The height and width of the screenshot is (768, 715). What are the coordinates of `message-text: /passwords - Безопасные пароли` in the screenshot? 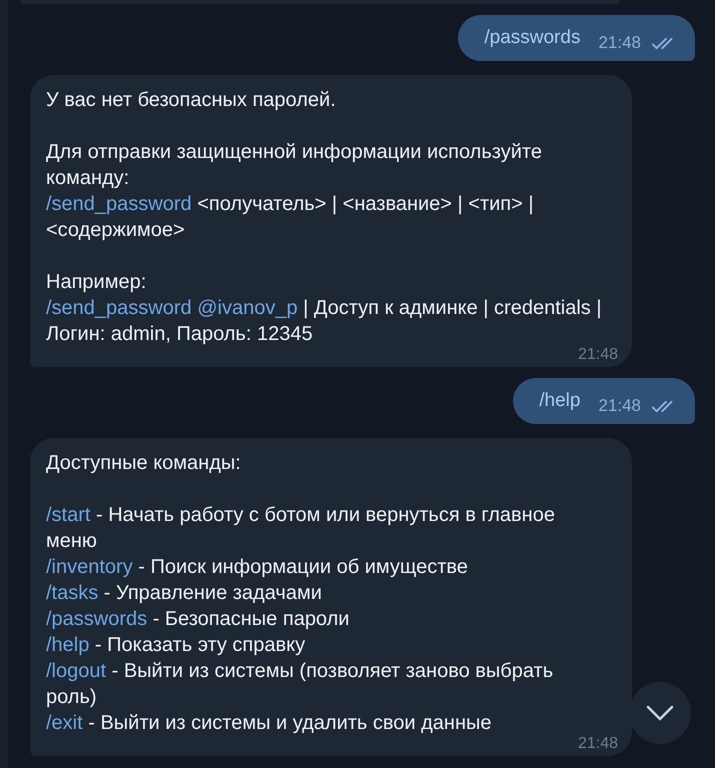 It's located at (198, 619).